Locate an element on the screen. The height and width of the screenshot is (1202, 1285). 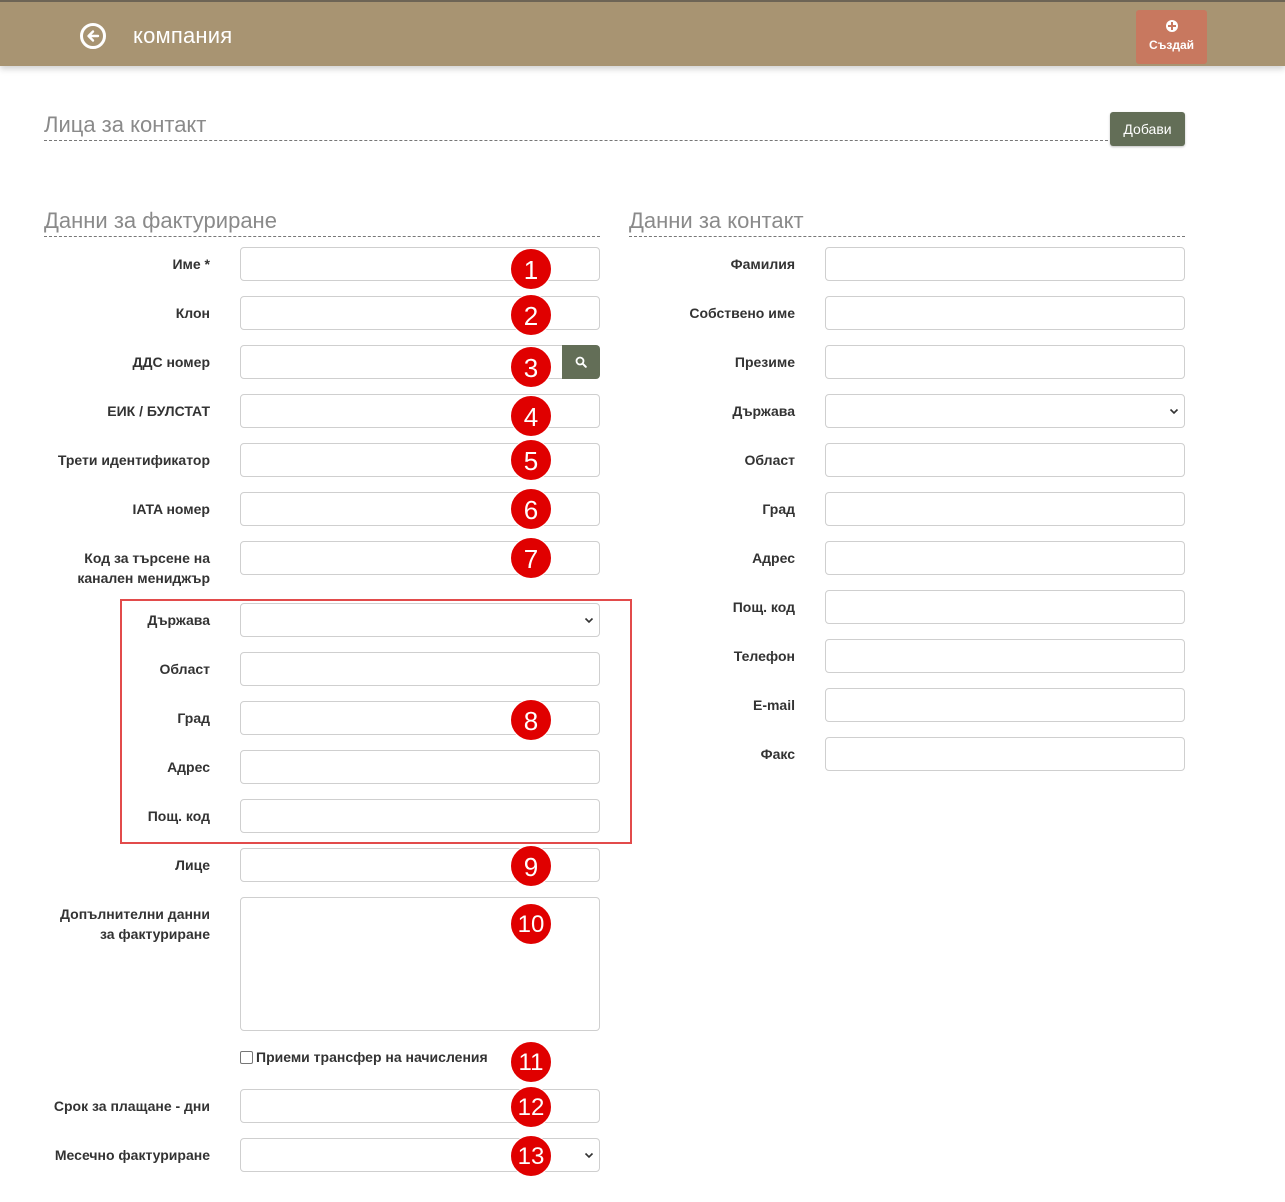
annotation-badge: 4 is located at coordinates (531, 416).